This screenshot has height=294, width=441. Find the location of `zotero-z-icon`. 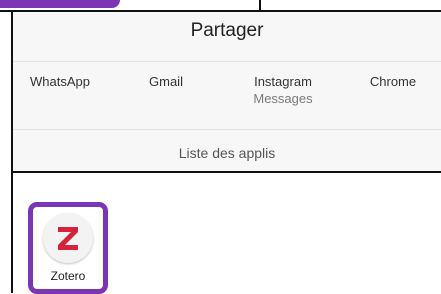

zotero-z-icon is located at coordinates (68, 238).